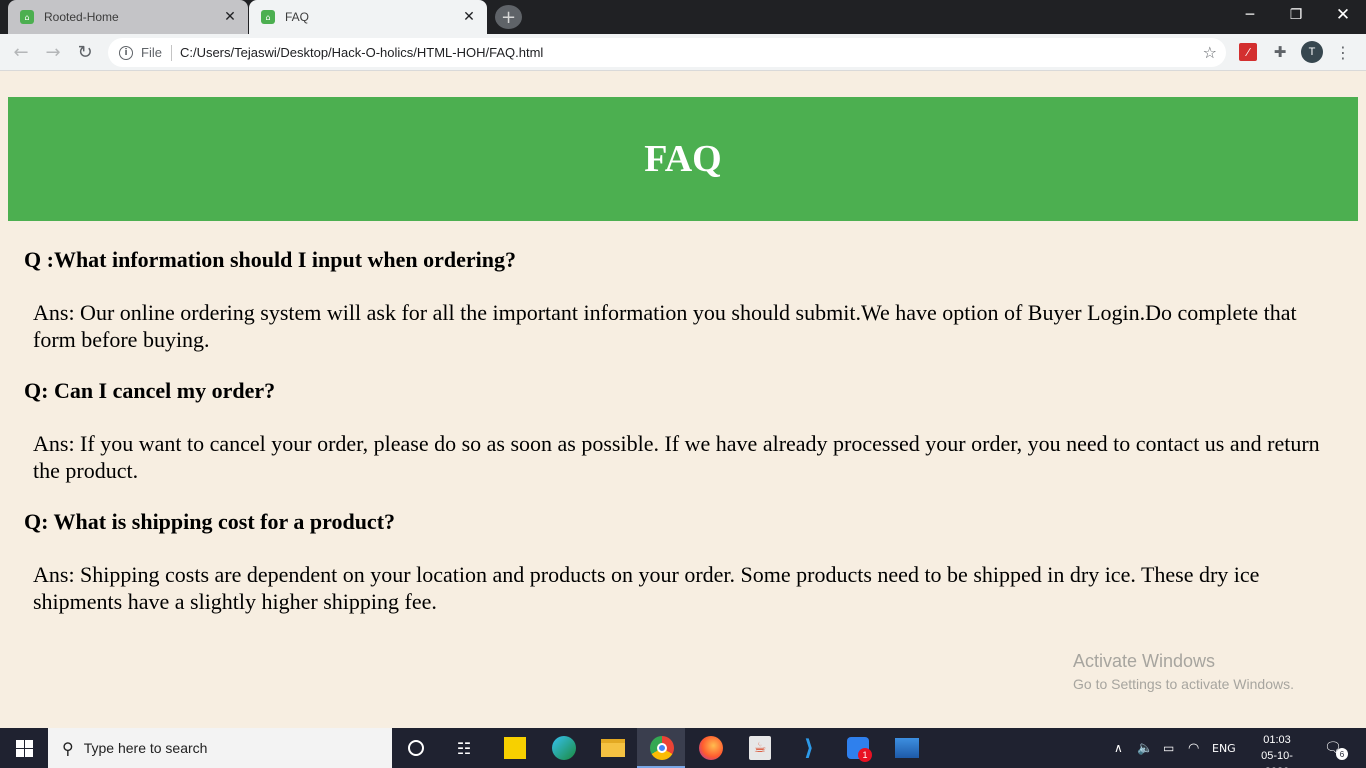 This screenshot has width=1366, height=768. I want to click on close-window-button: ✕, so click(1343, 15).